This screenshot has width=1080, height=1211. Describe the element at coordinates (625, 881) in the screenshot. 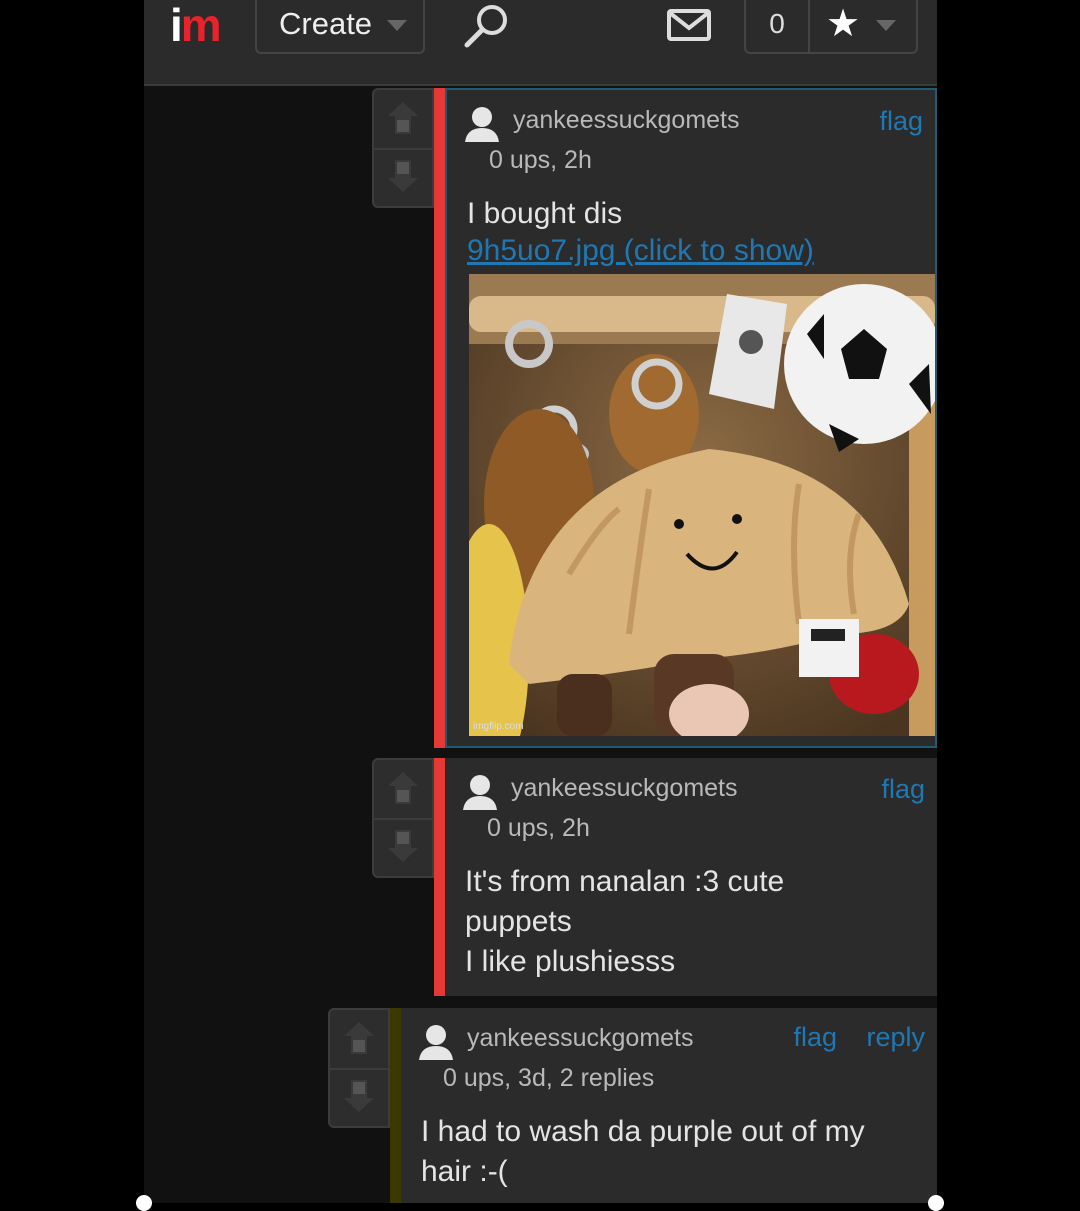

I see `comment-text-line: It's from nanalan :3 cute` at that location.